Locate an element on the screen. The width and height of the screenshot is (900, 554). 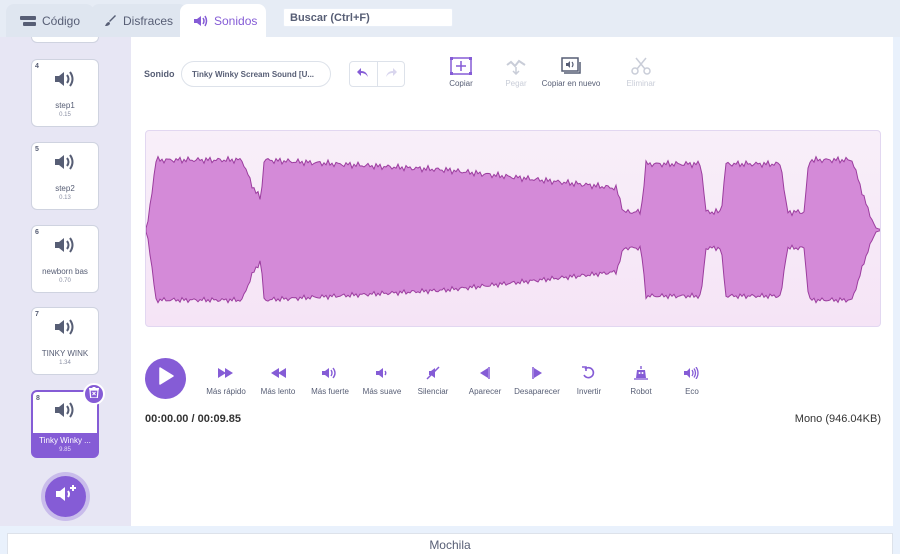
playback-time: 00:00.00 / 00:09.85 is located at coordinates (193, 419).